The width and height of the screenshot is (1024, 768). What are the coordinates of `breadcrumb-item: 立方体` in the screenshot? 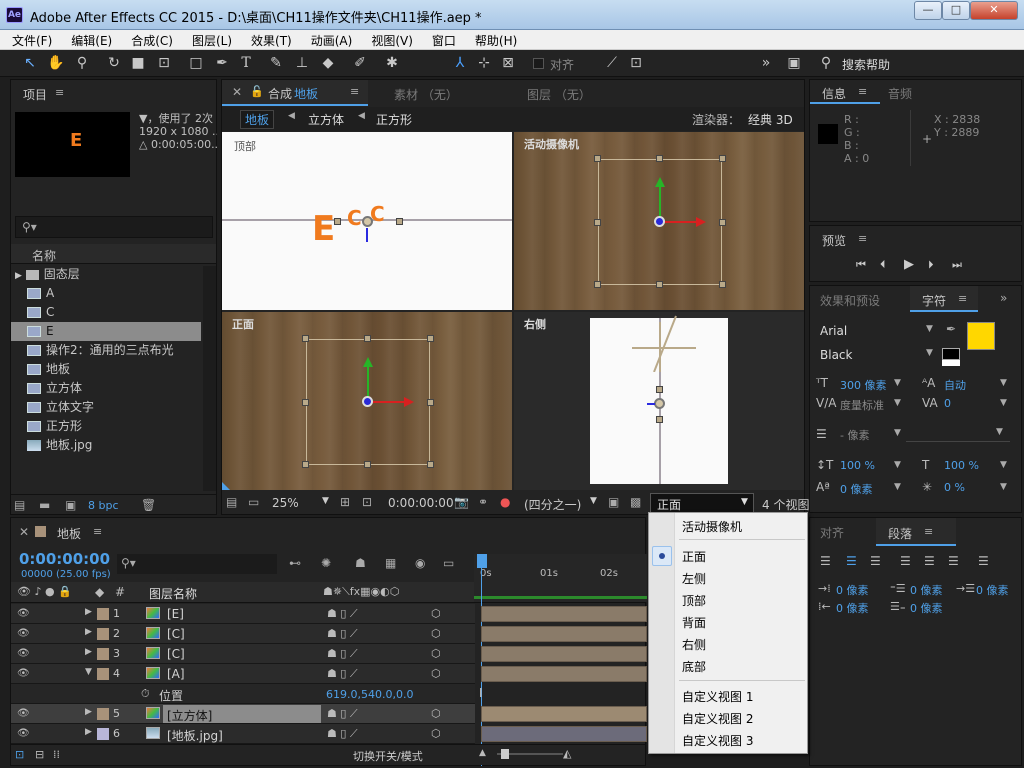 It's located at (326, 119).